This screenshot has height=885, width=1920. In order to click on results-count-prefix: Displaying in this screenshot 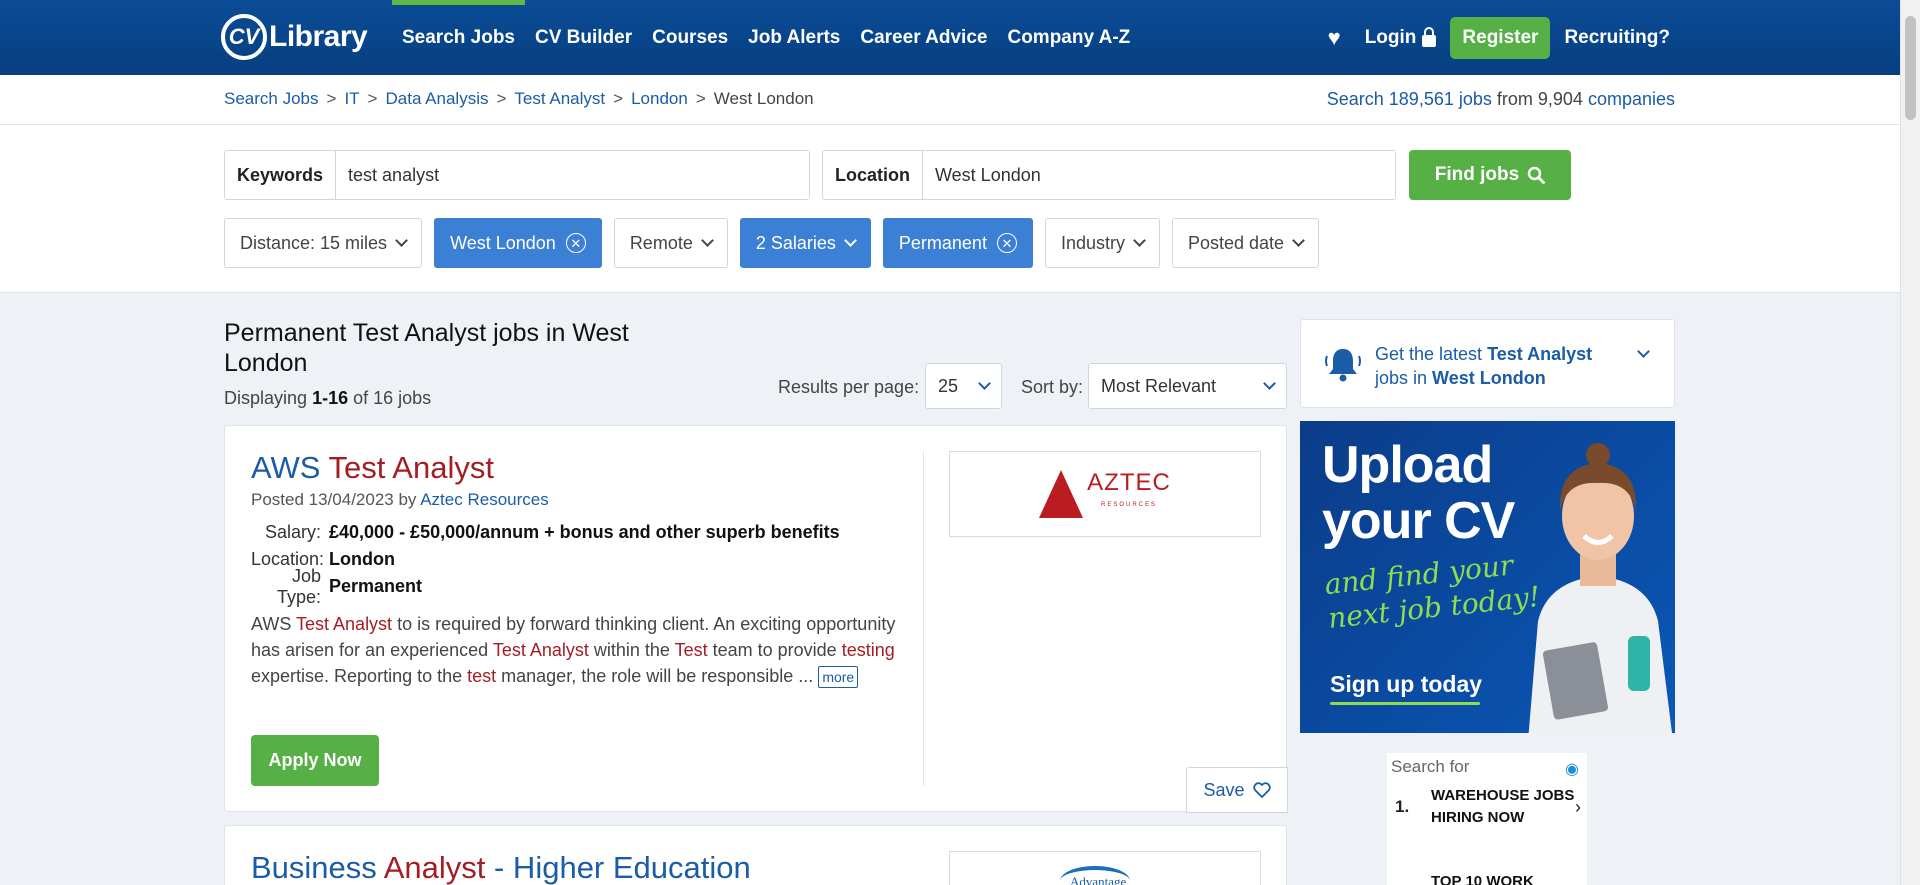, I will do `click(266, 398)`.